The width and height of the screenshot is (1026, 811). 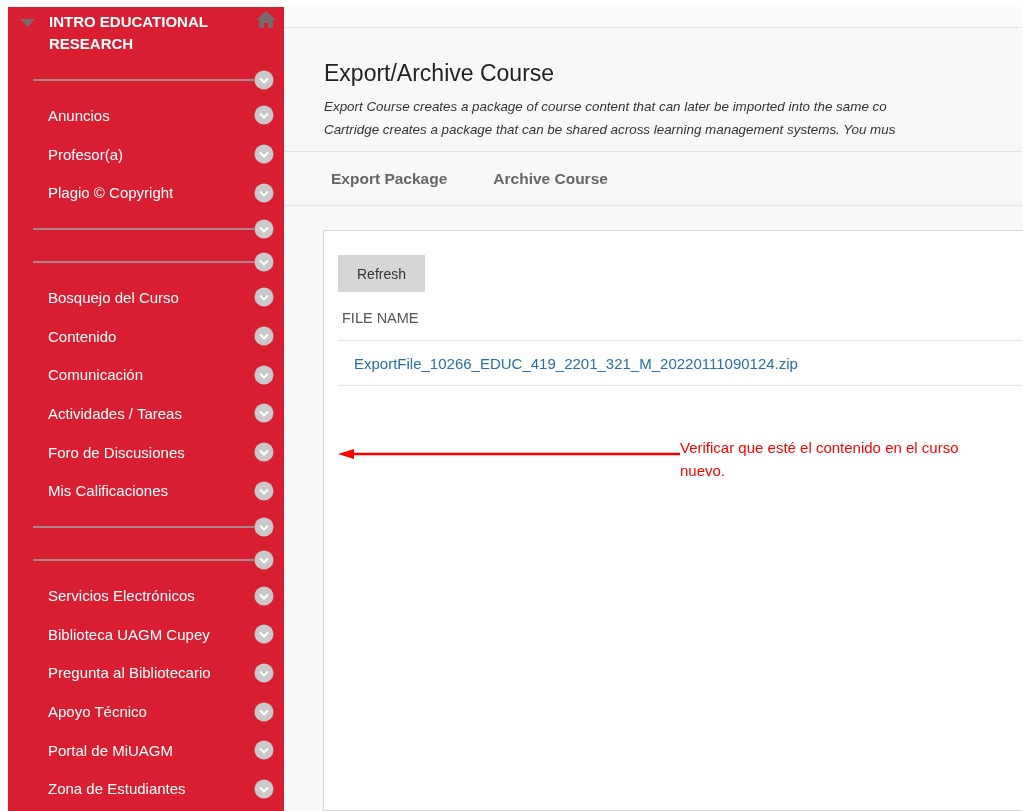 I want to click on menu-link: Zona de Estudiantes, so click(x=151, y=789).